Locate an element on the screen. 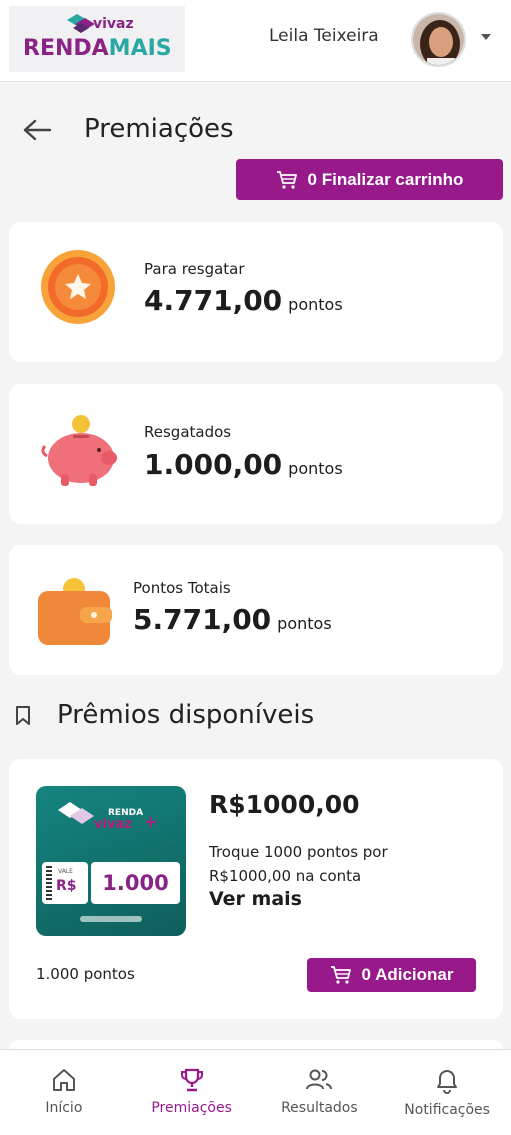  redeemed-points-card: Resgatados 1.000,00 pontos is located at coordinates (256, 454).